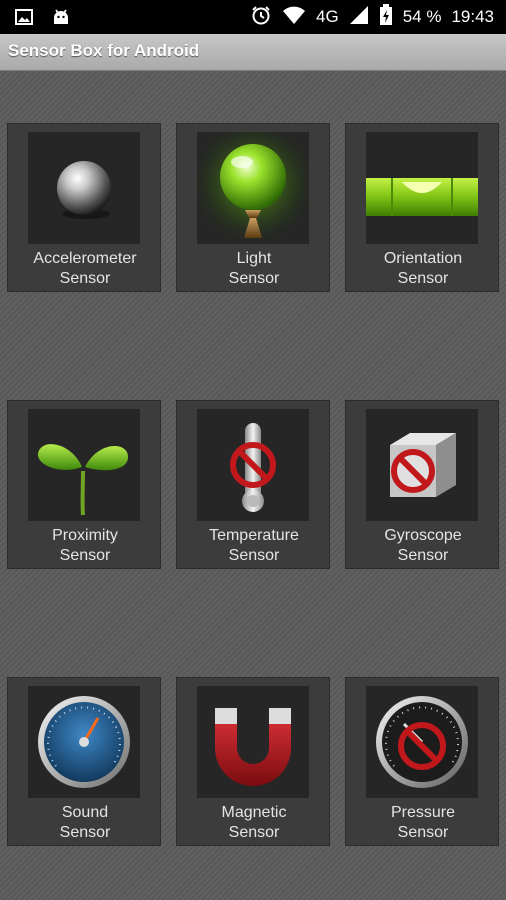 This screenshot has width=506, height=900. I want to click on network-type: 4G, so click(327, 16).